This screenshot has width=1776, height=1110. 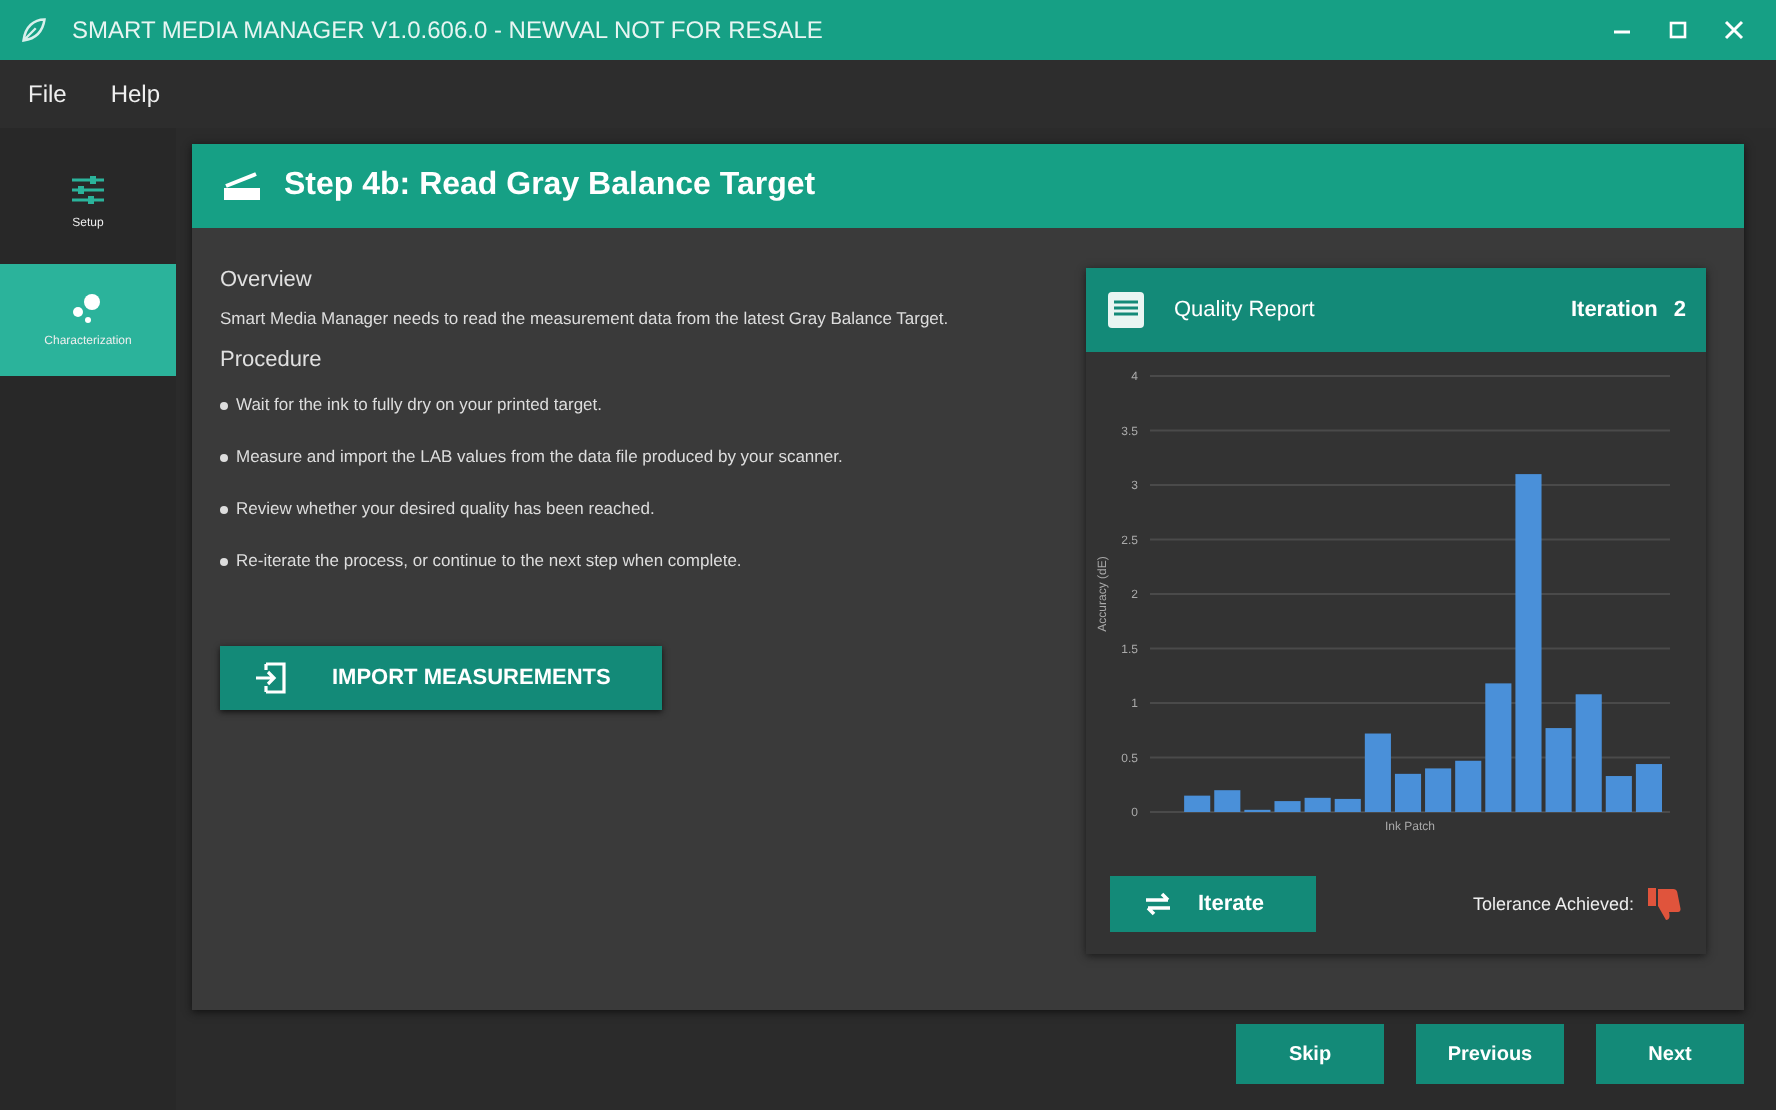 What do you see at coordinates (47, 94) in the screenshot?
I see `menu-item: File` at bounding box center [47, 94].